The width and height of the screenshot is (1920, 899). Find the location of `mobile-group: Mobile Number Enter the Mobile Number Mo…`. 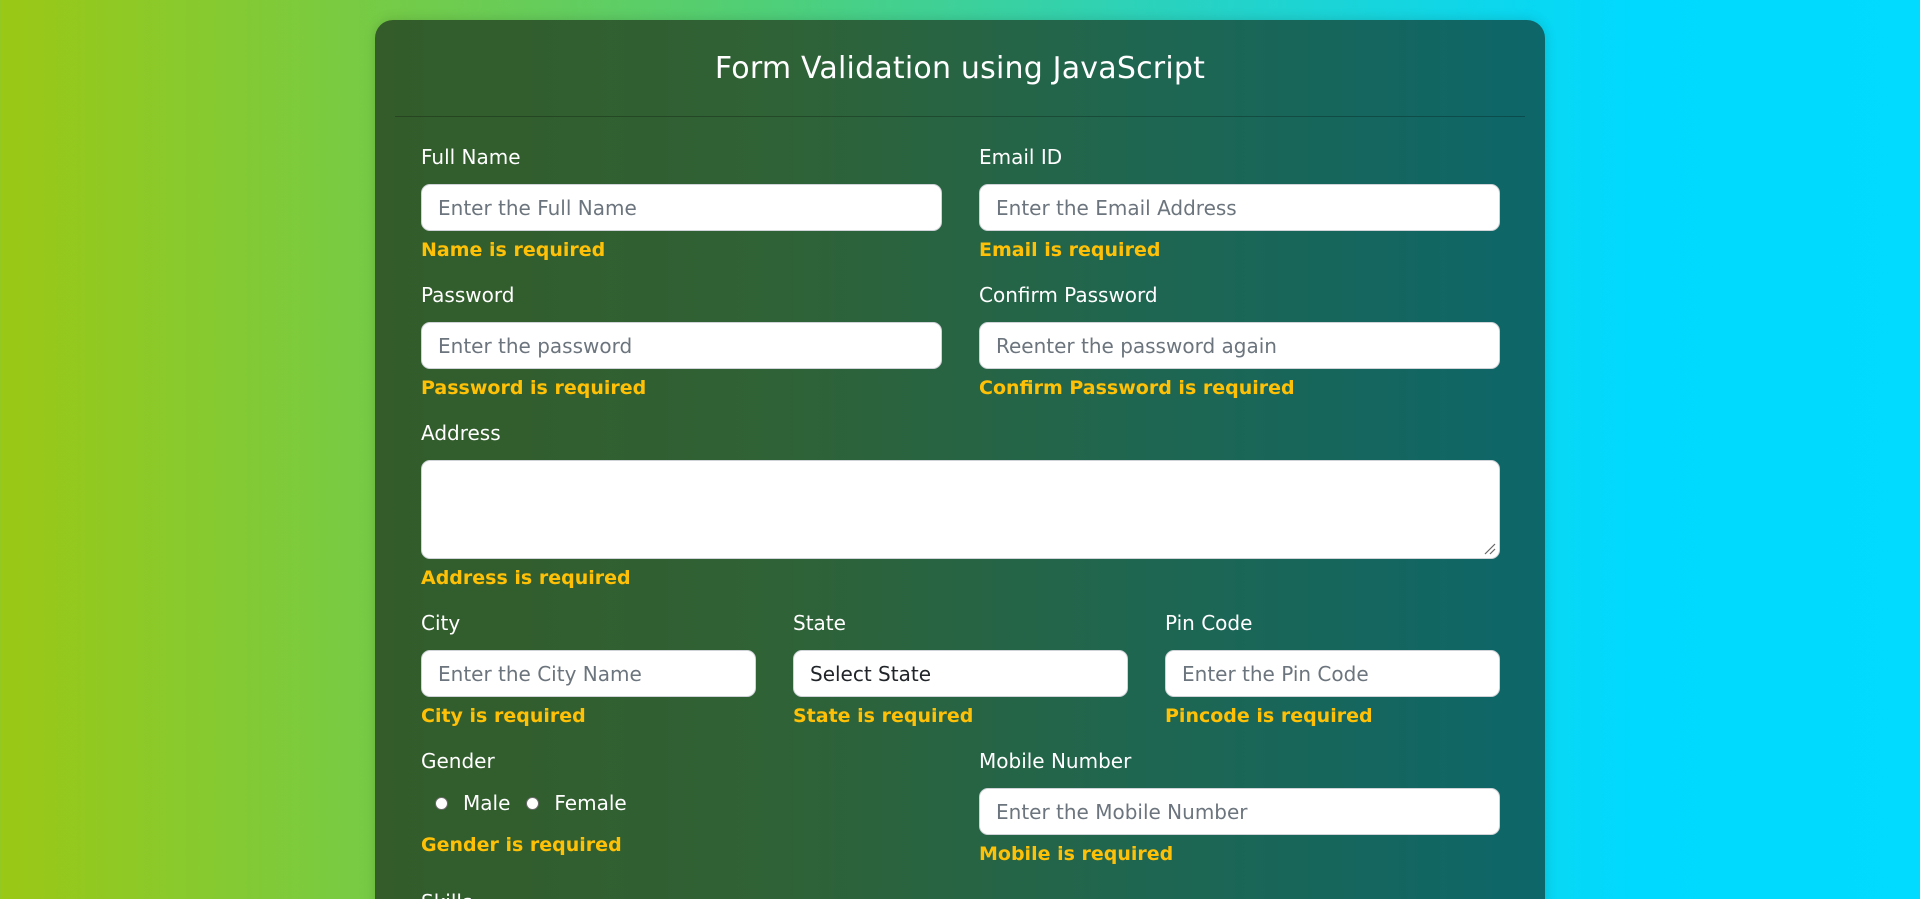

mobile-group: Mobile Number Enter the Mobile Number Mo… is located at coordinates (1239, 807).